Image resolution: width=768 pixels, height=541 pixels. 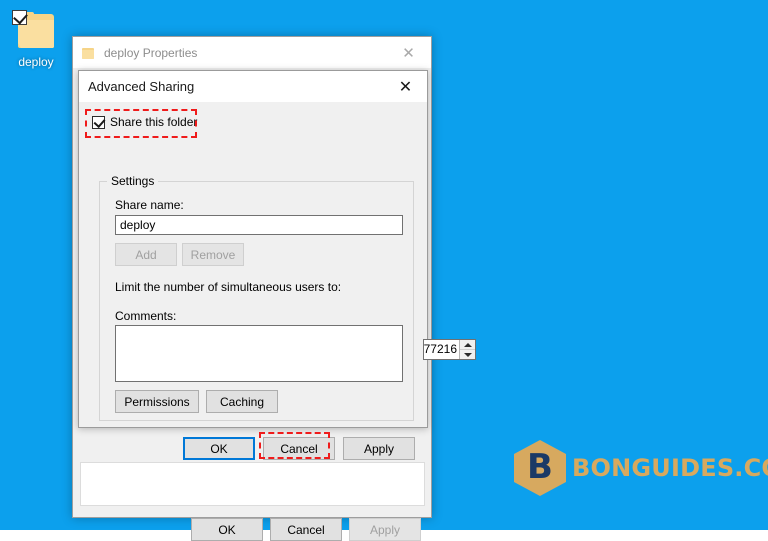 I want to click on user-limit-stepper: 16777216, so click(x=449, y=349).